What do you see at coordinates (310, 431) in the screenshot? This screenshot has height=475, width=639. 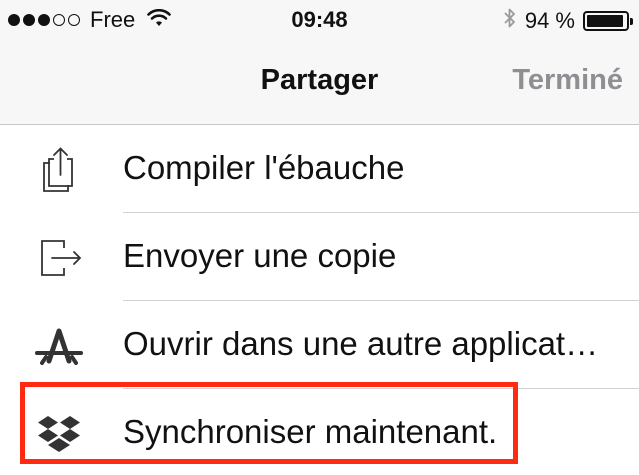 I see `action-label: Synchroniser maintenant.` at bounding box center [310, 431].